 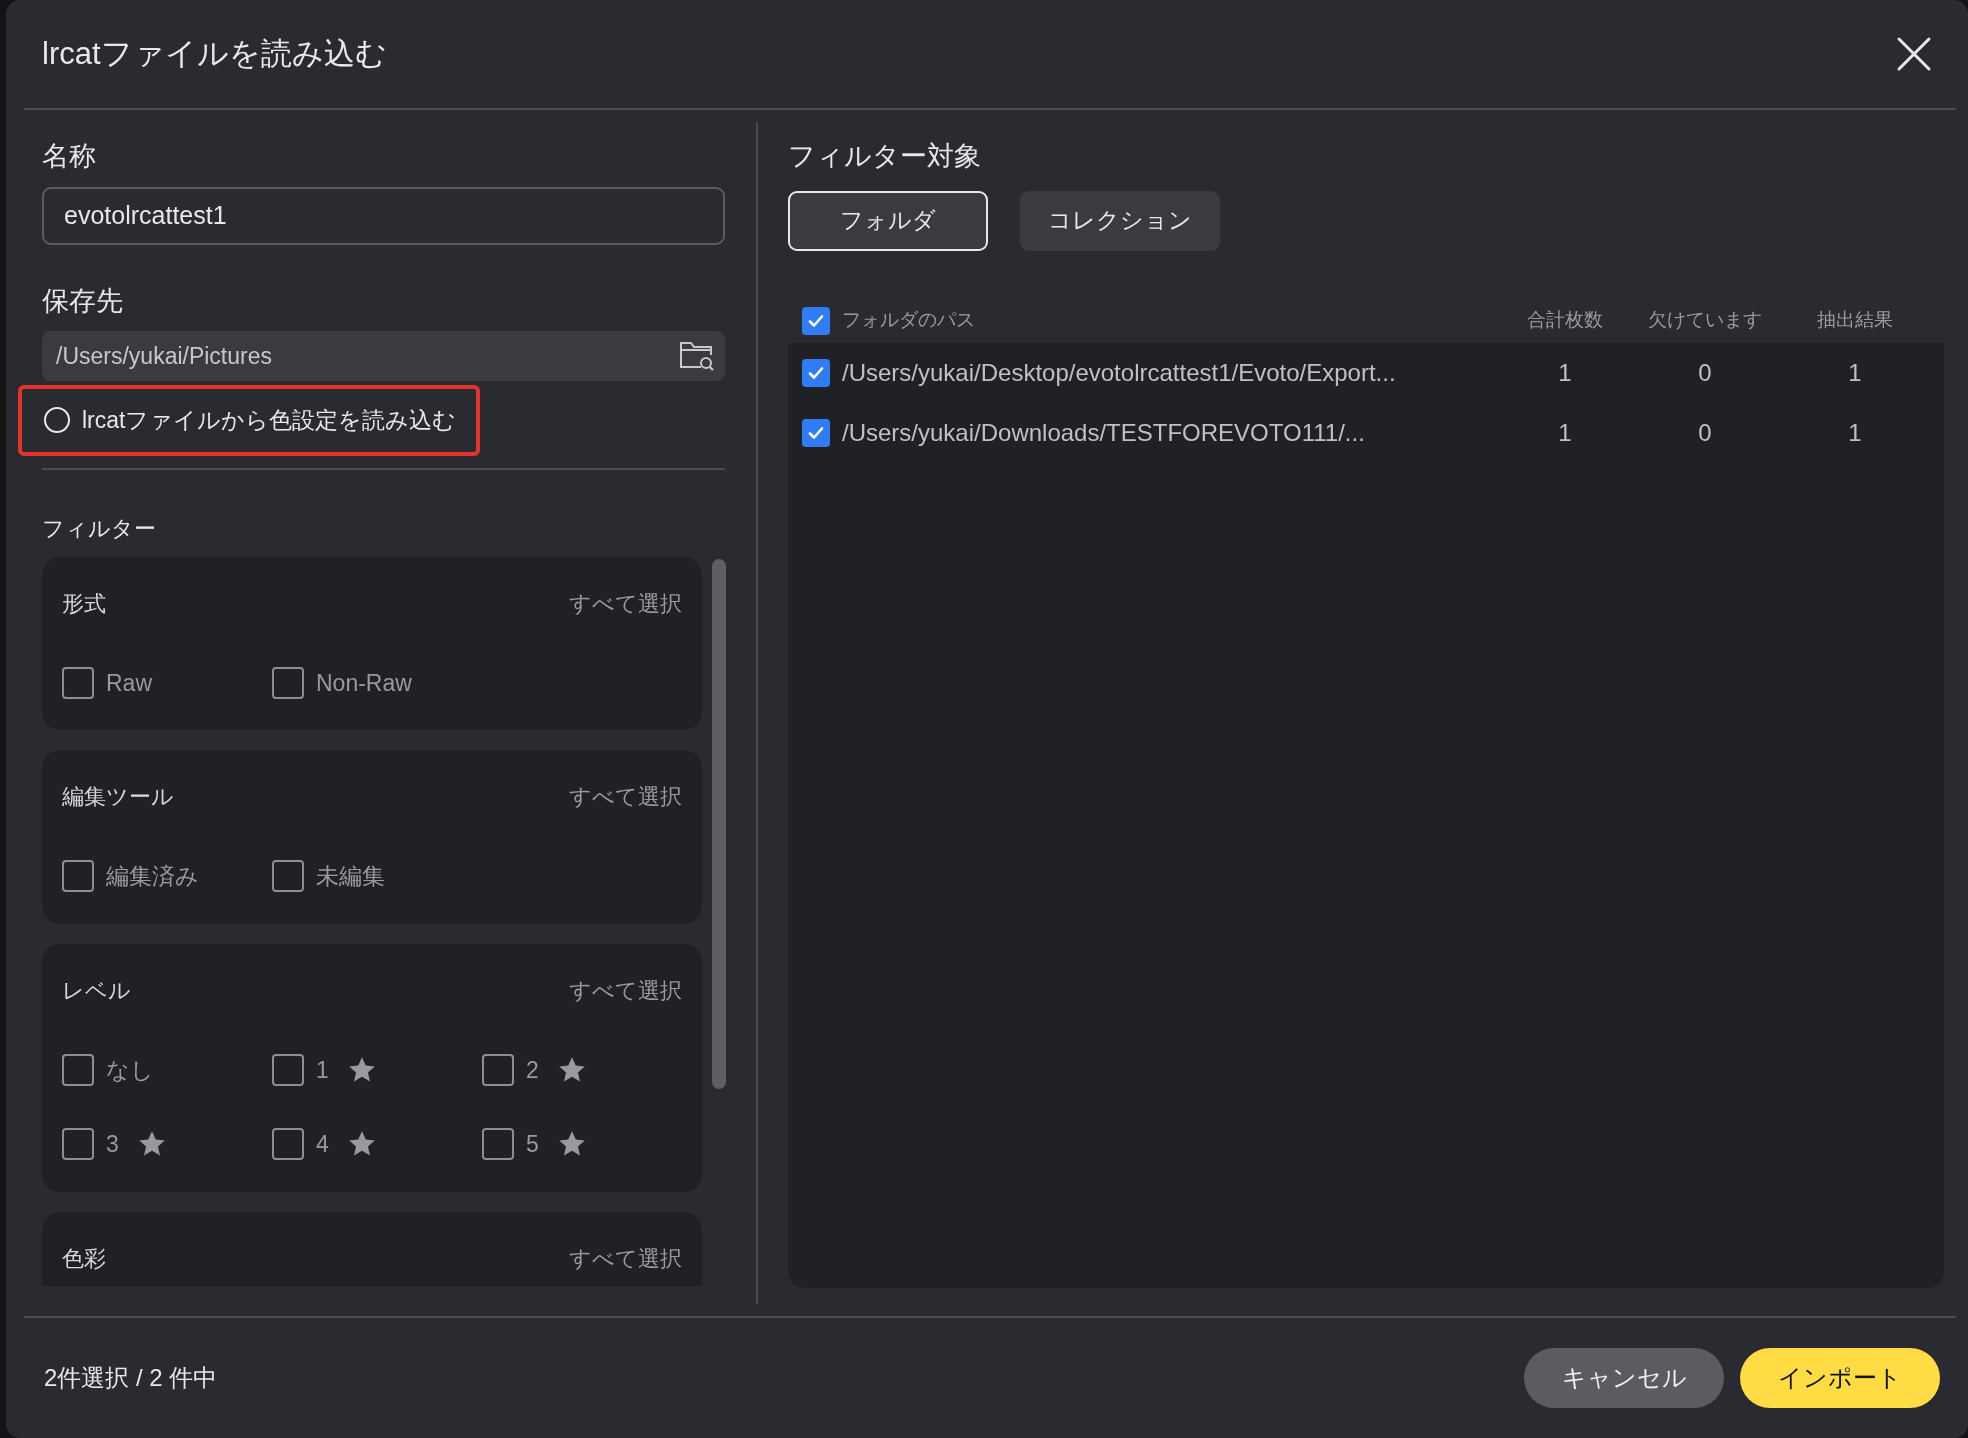 What do you see at coordinates (532, 1144) in the screenshot?
I see `option-label: 5` at bounding box center [532, 1144].